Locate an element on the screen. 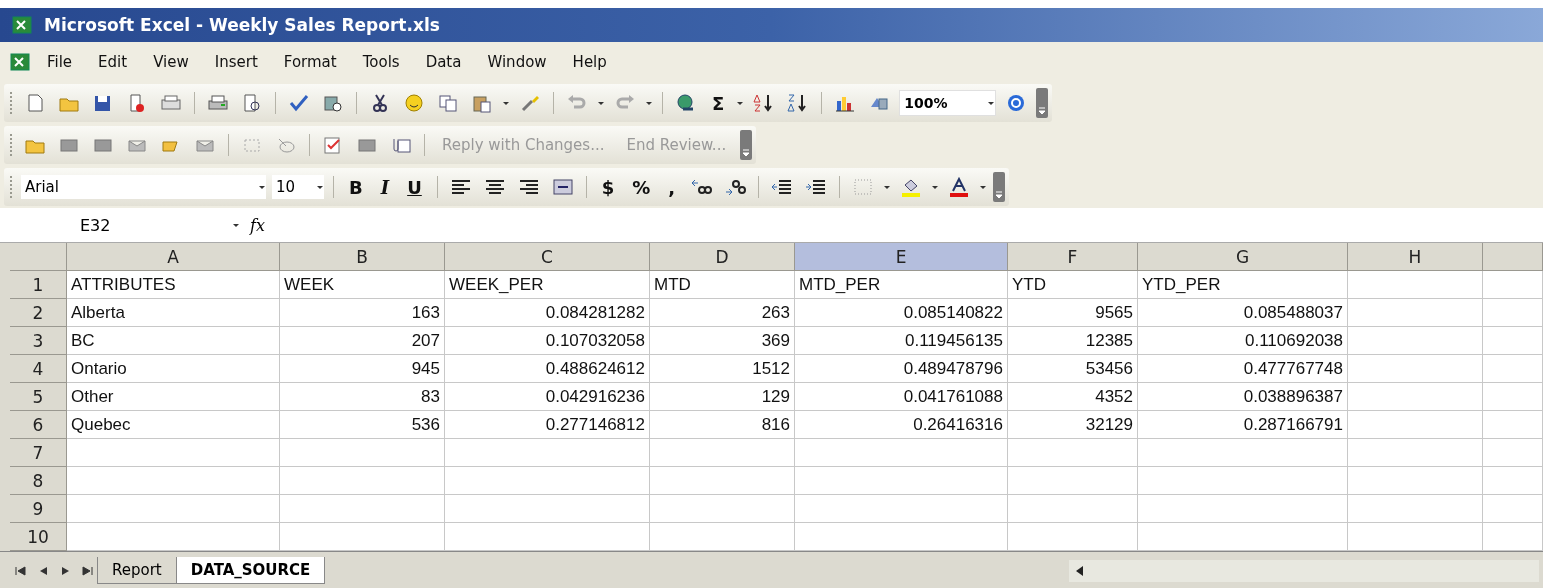 This screenshot has width=1543, height=588. row-header: 6 is located at coordinates (38, 425).